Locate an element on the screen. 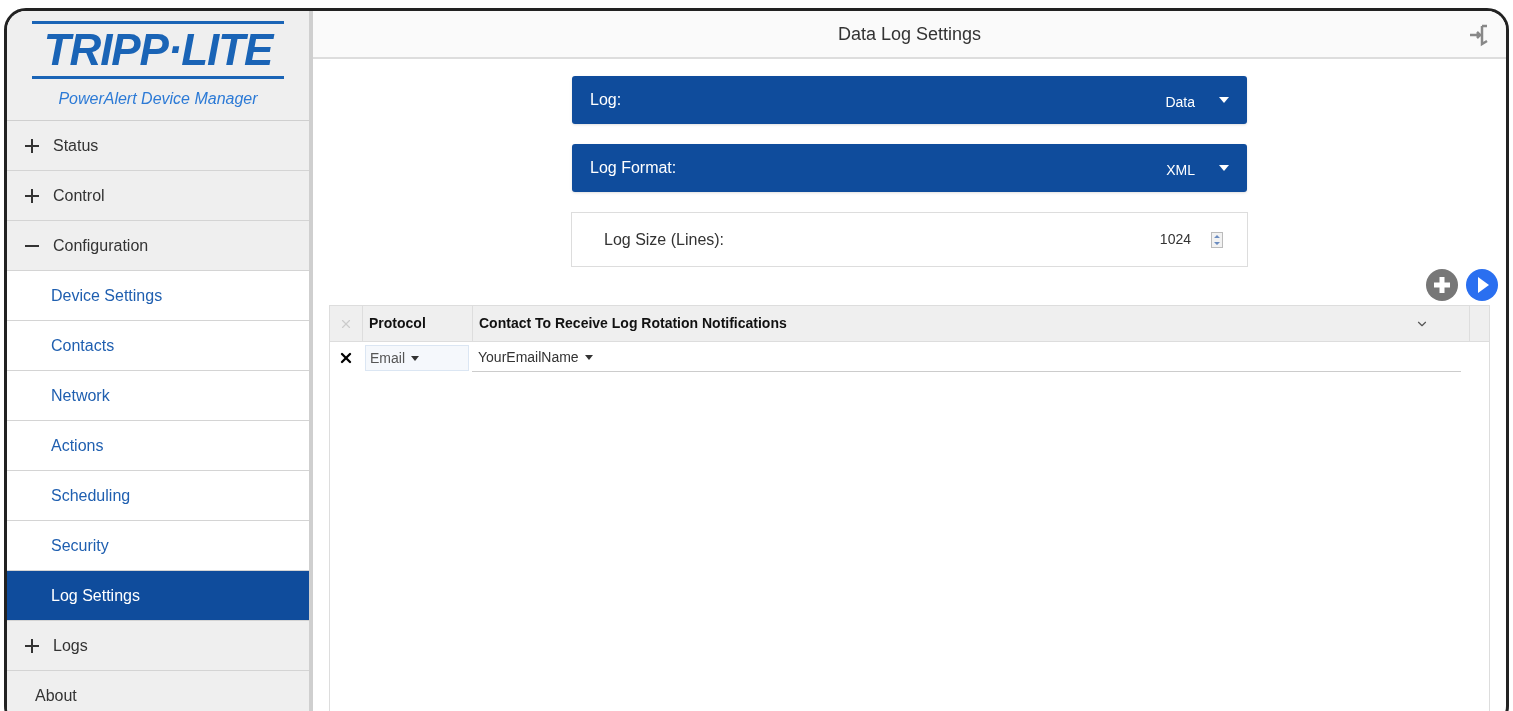 Image resolution: width=1513 pixels, height=711 pixels. sidebar-item: Device Settings is located at coordinates (158, 296).